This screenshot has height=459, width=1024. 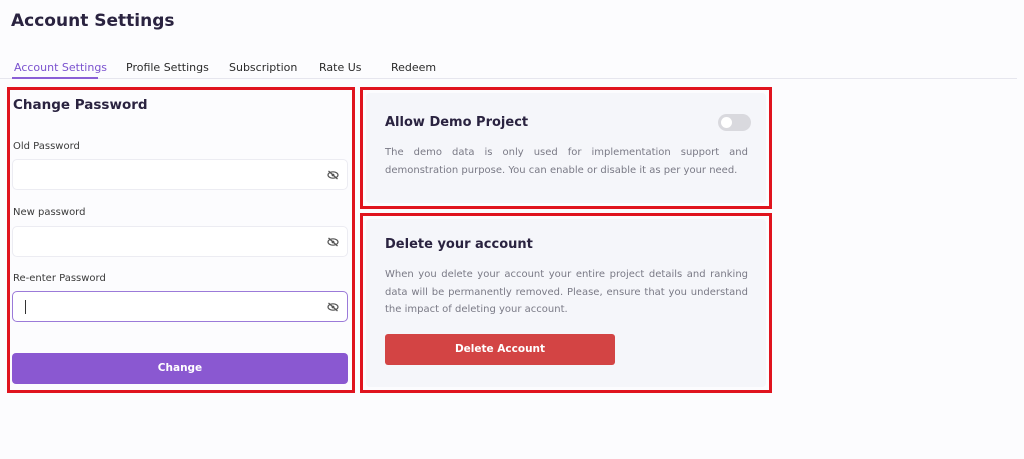 What do you see at coordinates (93, 21) in the screenshot?
I see `page-title: Account Settings` at bounding box center [93, 21].